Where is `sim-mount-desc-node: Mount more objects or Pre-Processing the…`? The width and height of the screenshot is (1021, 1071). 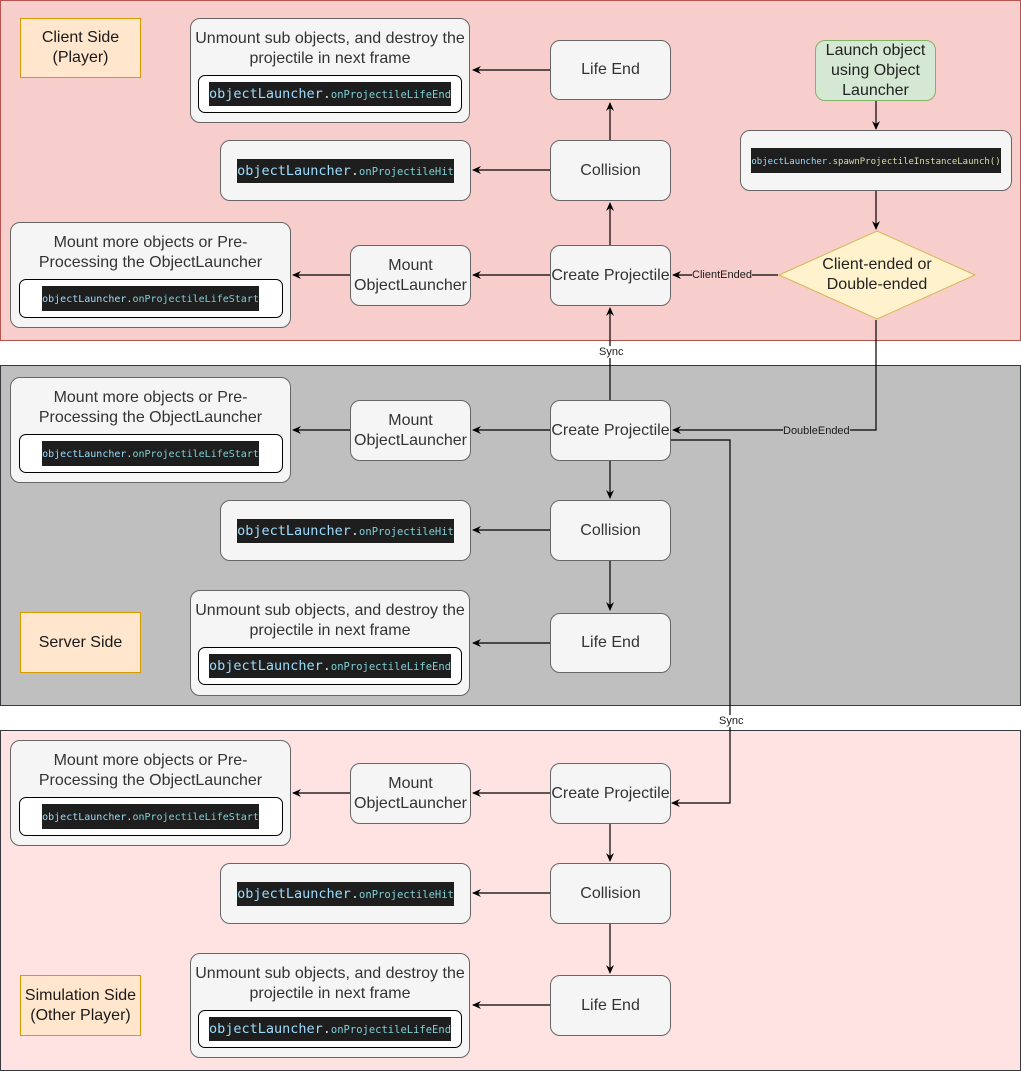 sim-mount-desc-node: Mount more objects or Pre-Processing the… is located at coordinates (150, 793).